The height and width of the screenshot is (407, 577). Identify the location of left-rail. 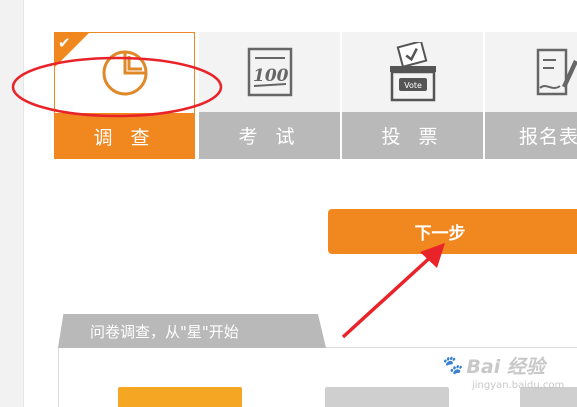
(12, 203).